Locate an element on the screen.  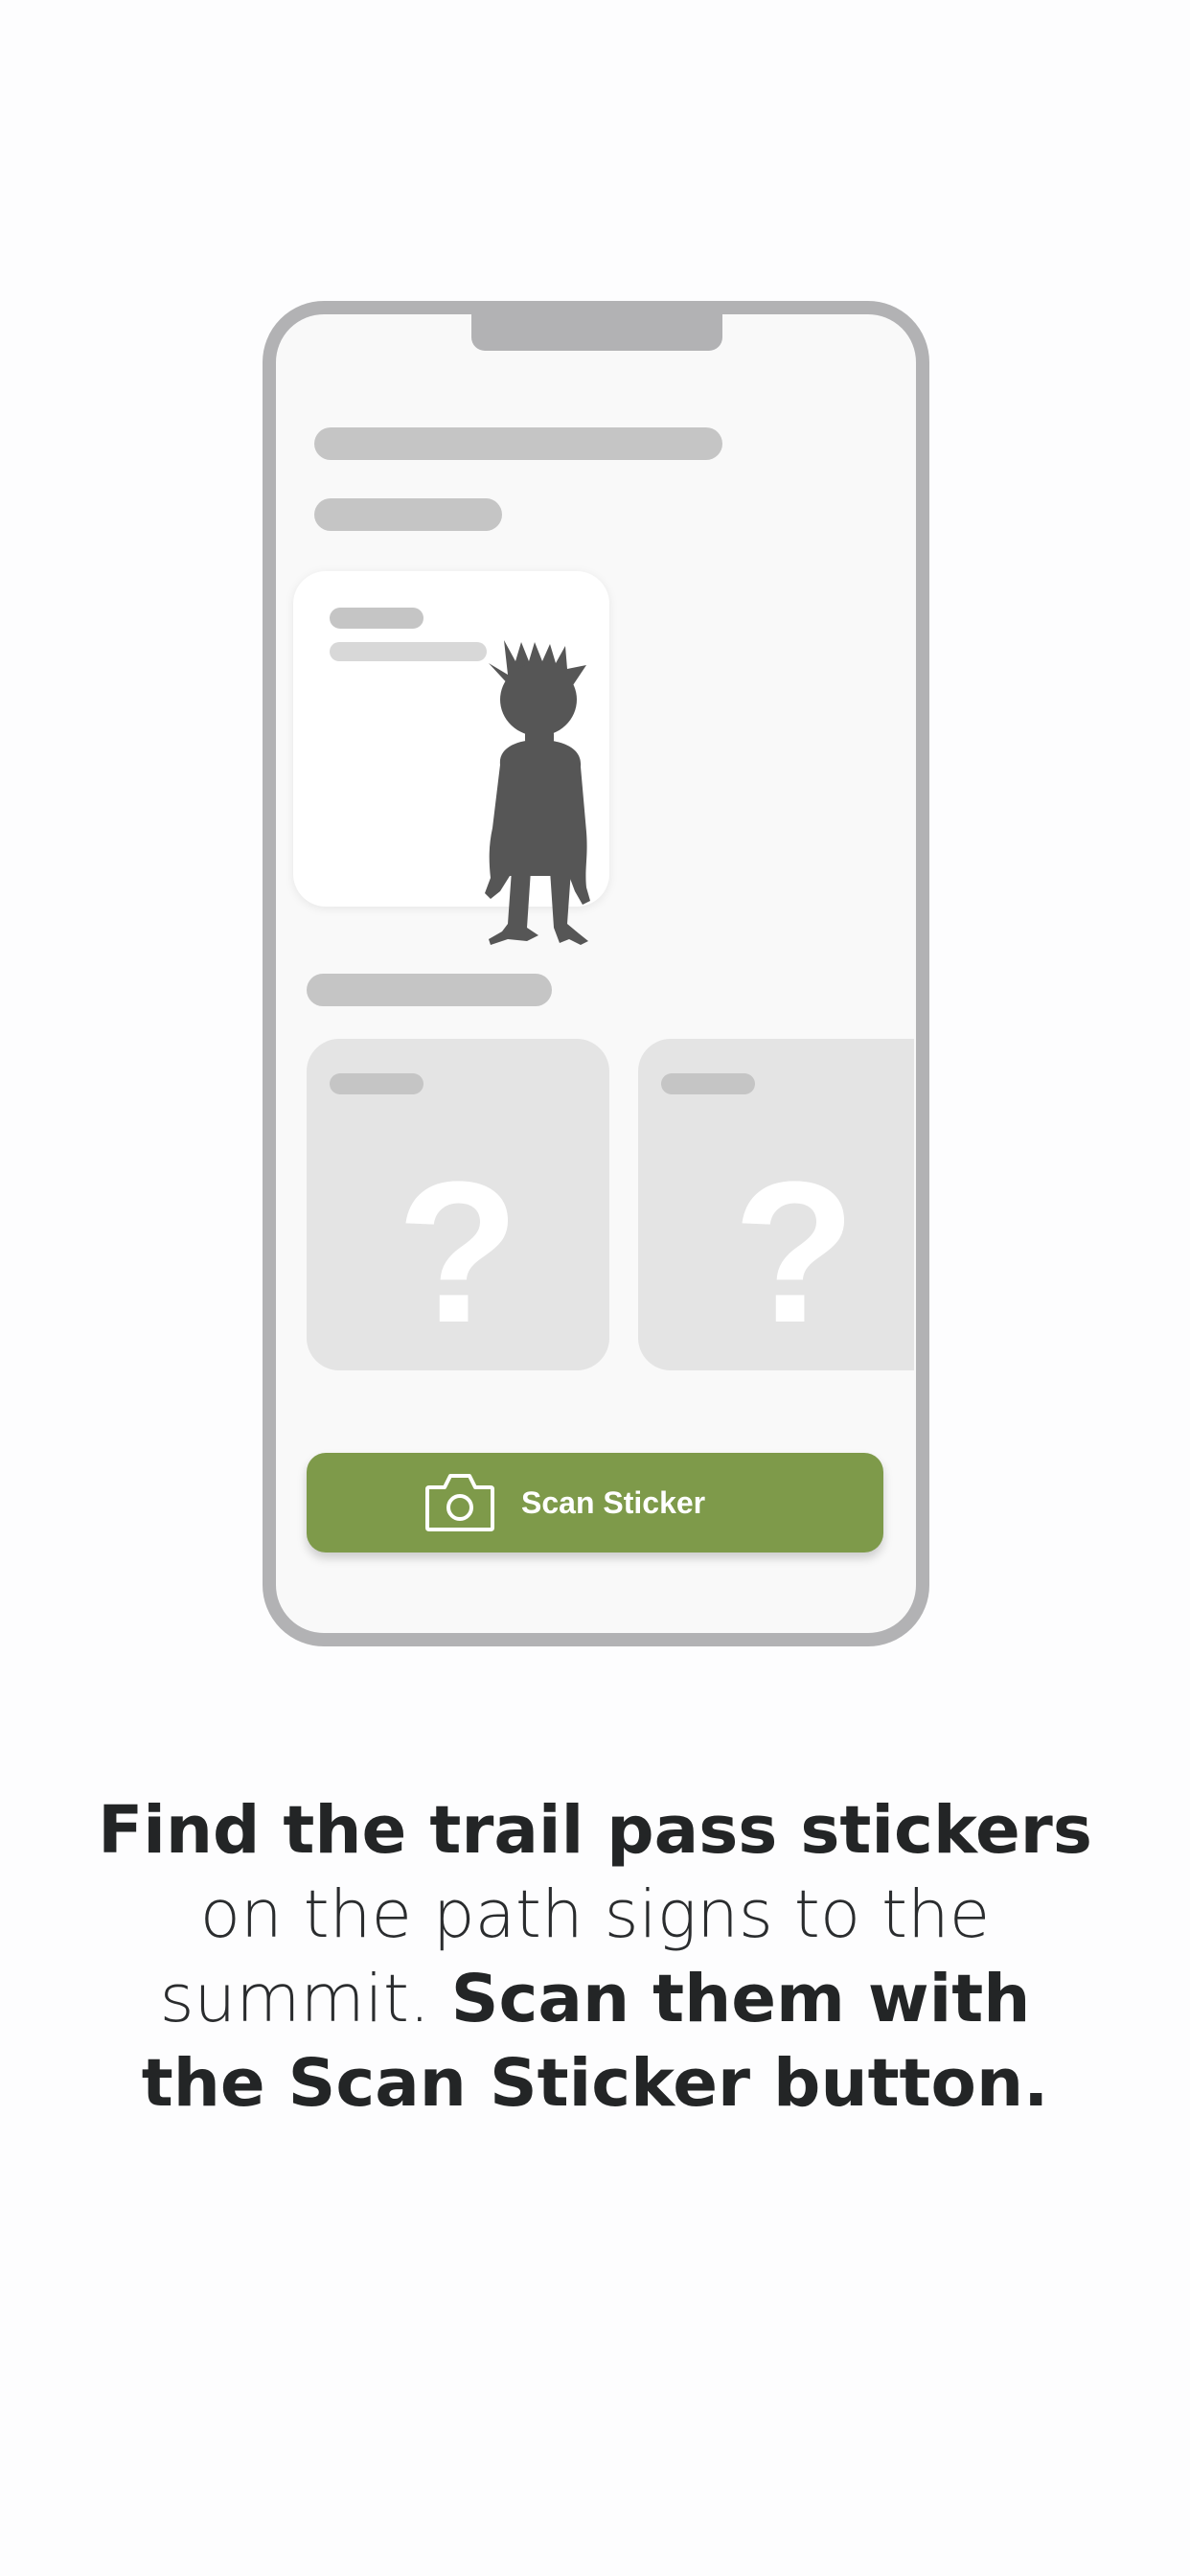
placeholder-subtitle-bar is located at coordinates (408, 514).